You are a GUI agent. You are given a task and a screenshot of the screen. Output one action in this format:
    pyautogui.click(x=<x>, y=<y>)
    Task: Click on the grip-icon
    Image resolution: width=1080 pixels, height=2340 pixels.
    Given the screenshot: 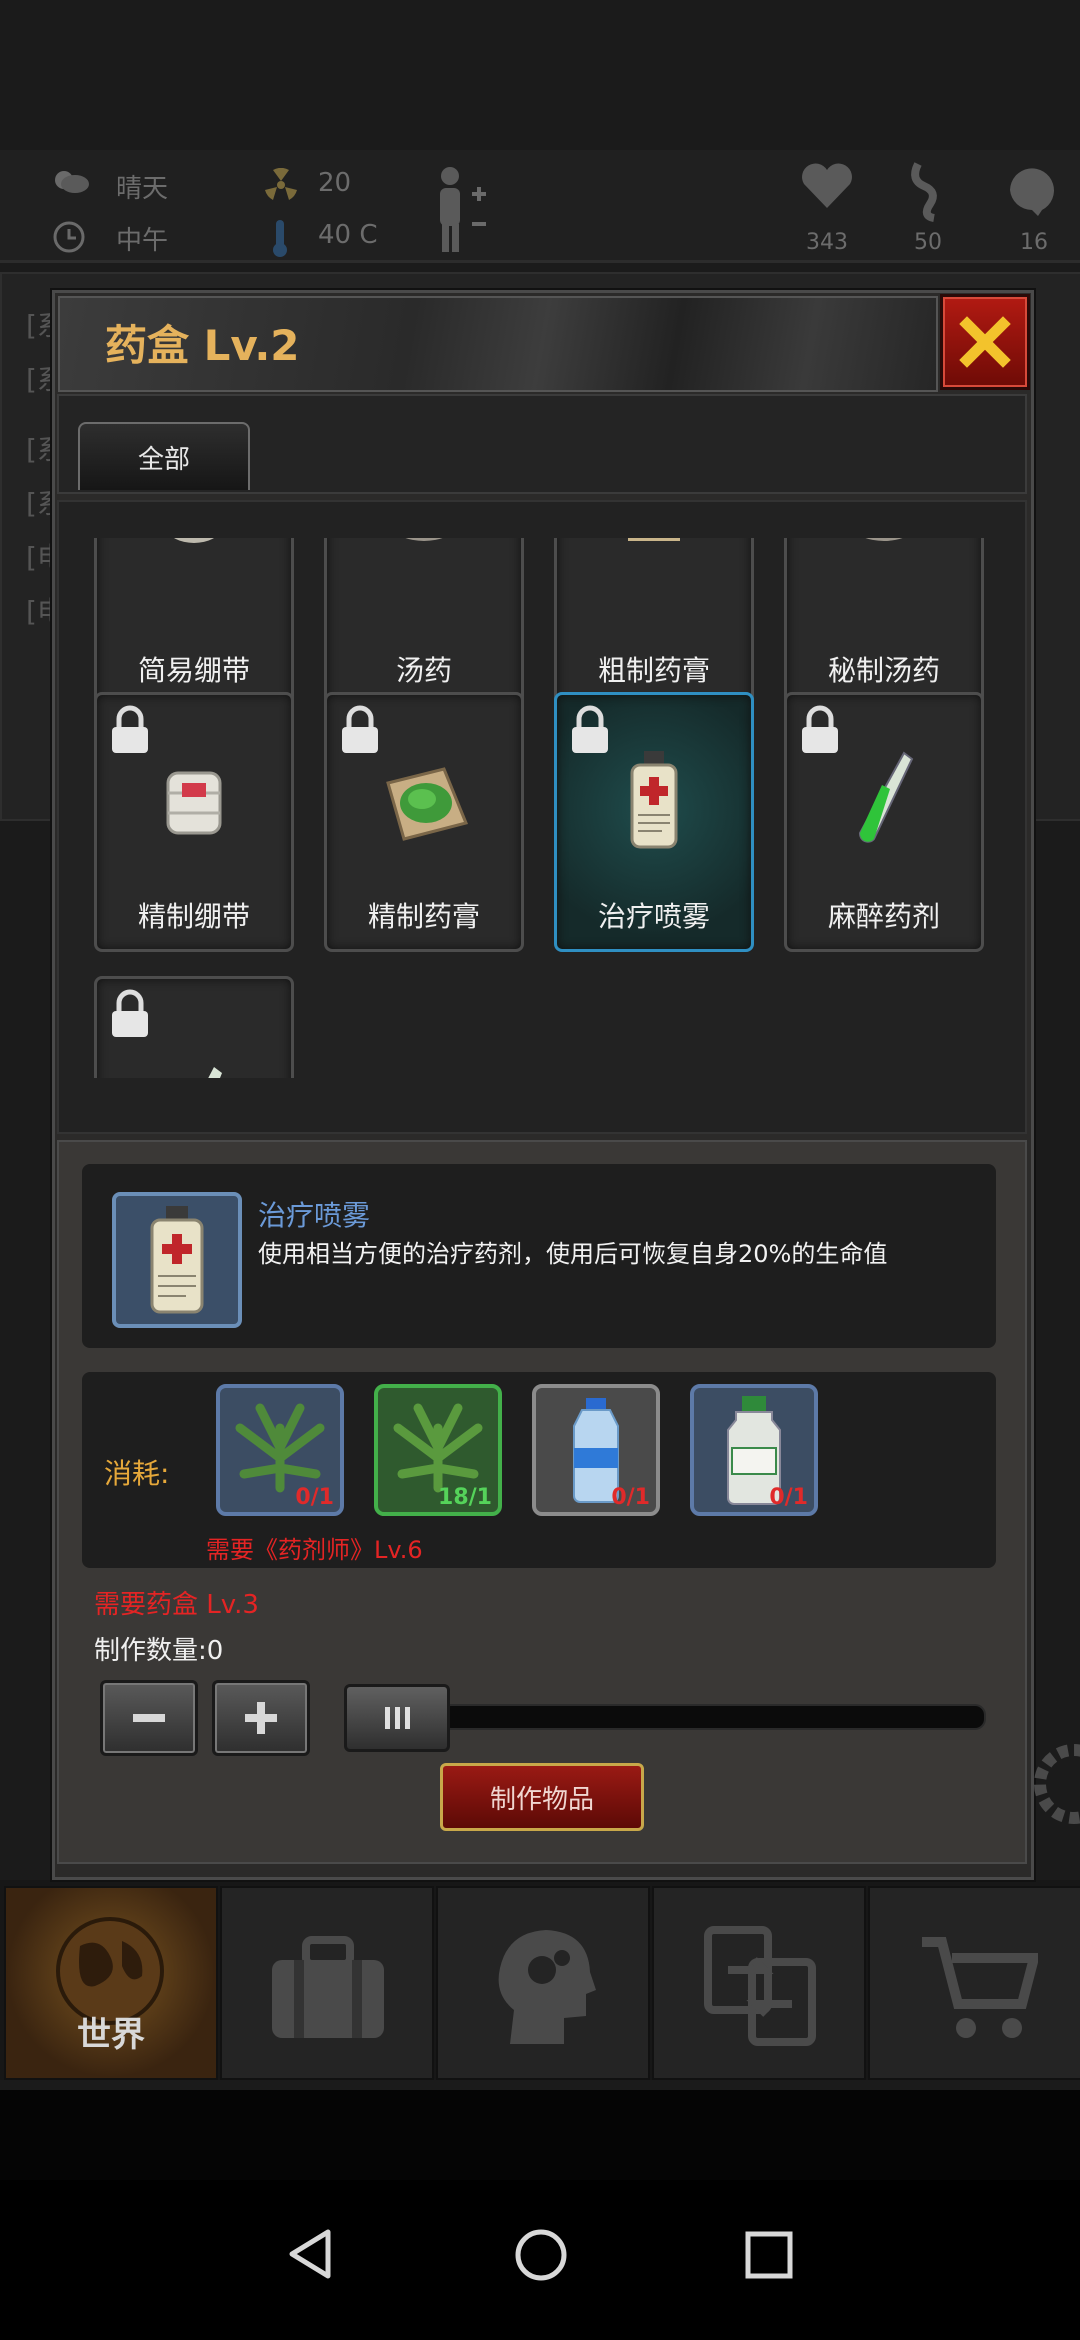 What is the action you would take?
    pyautogui.click(x=397, y=1718)
    